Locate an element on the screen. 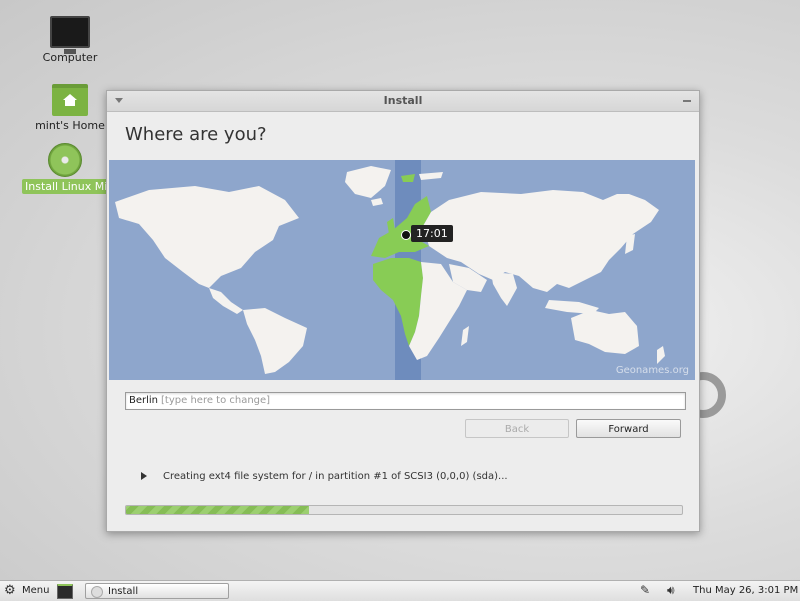 This screenshot has height=601, width=800. taskbar-window-label: Install is located at coordinates (123, 591).